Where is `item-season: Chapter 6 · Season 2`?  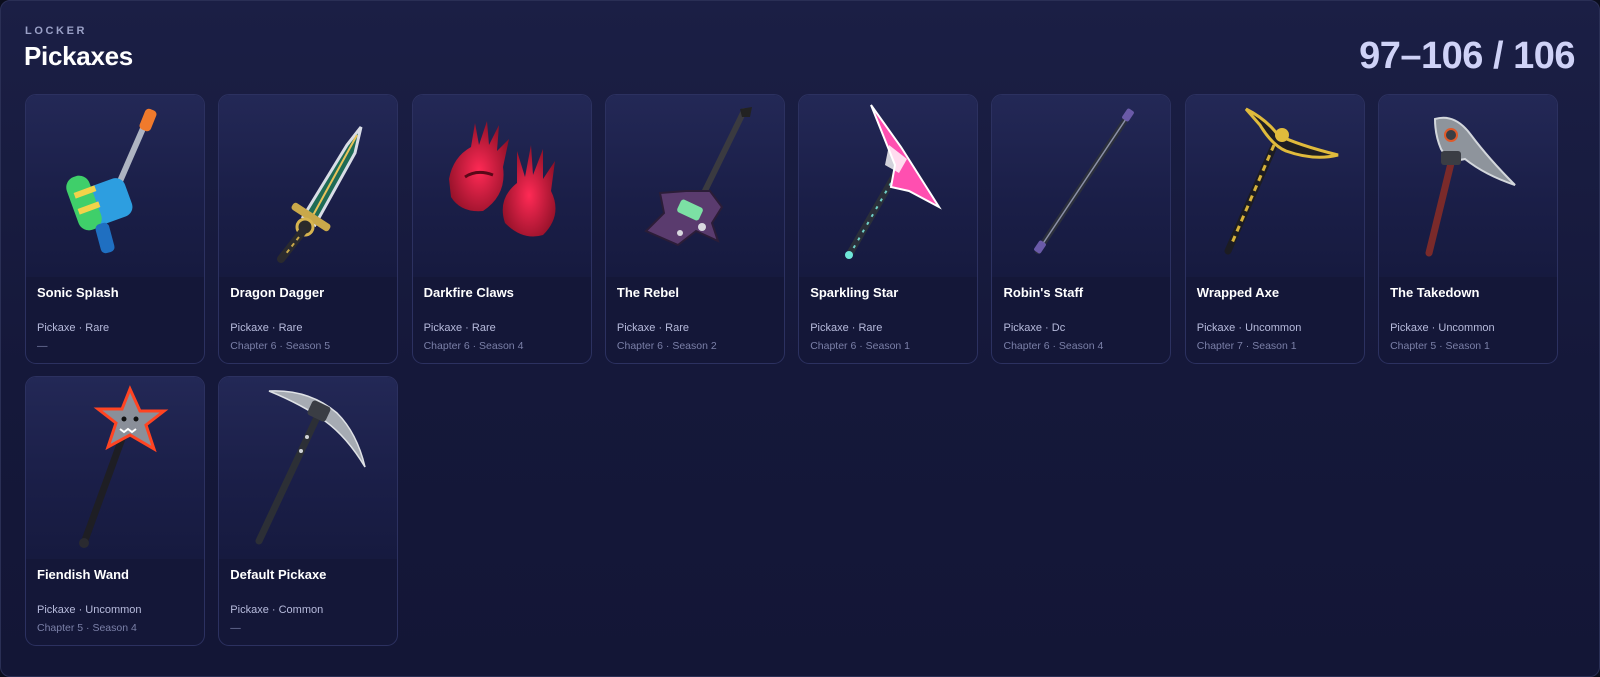
item-season: Chapter 6 · Season 2 is located at coordinates (666, 346).